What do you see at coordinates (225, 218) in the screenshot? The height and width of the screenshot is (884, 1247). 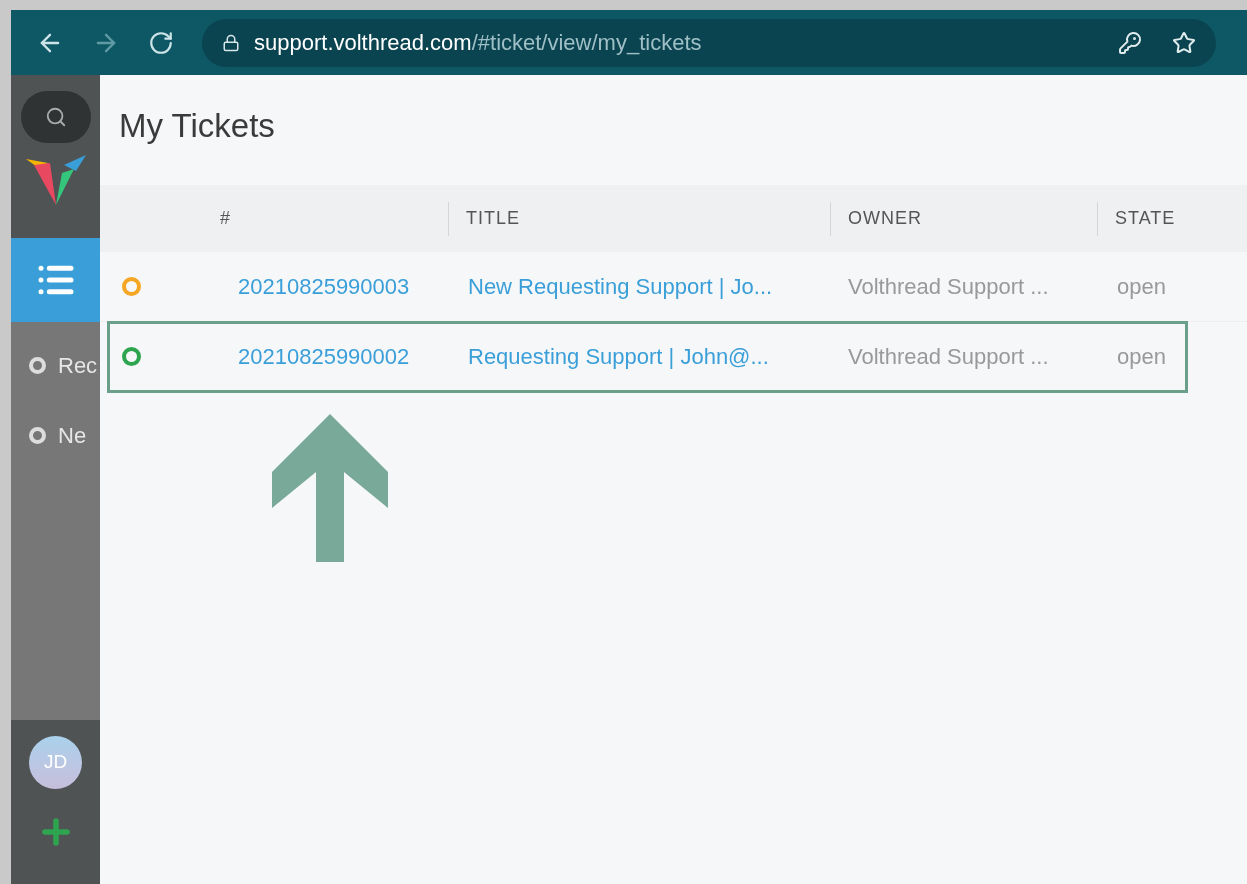 I see `column-header: #` at bounding box center [225, 218].